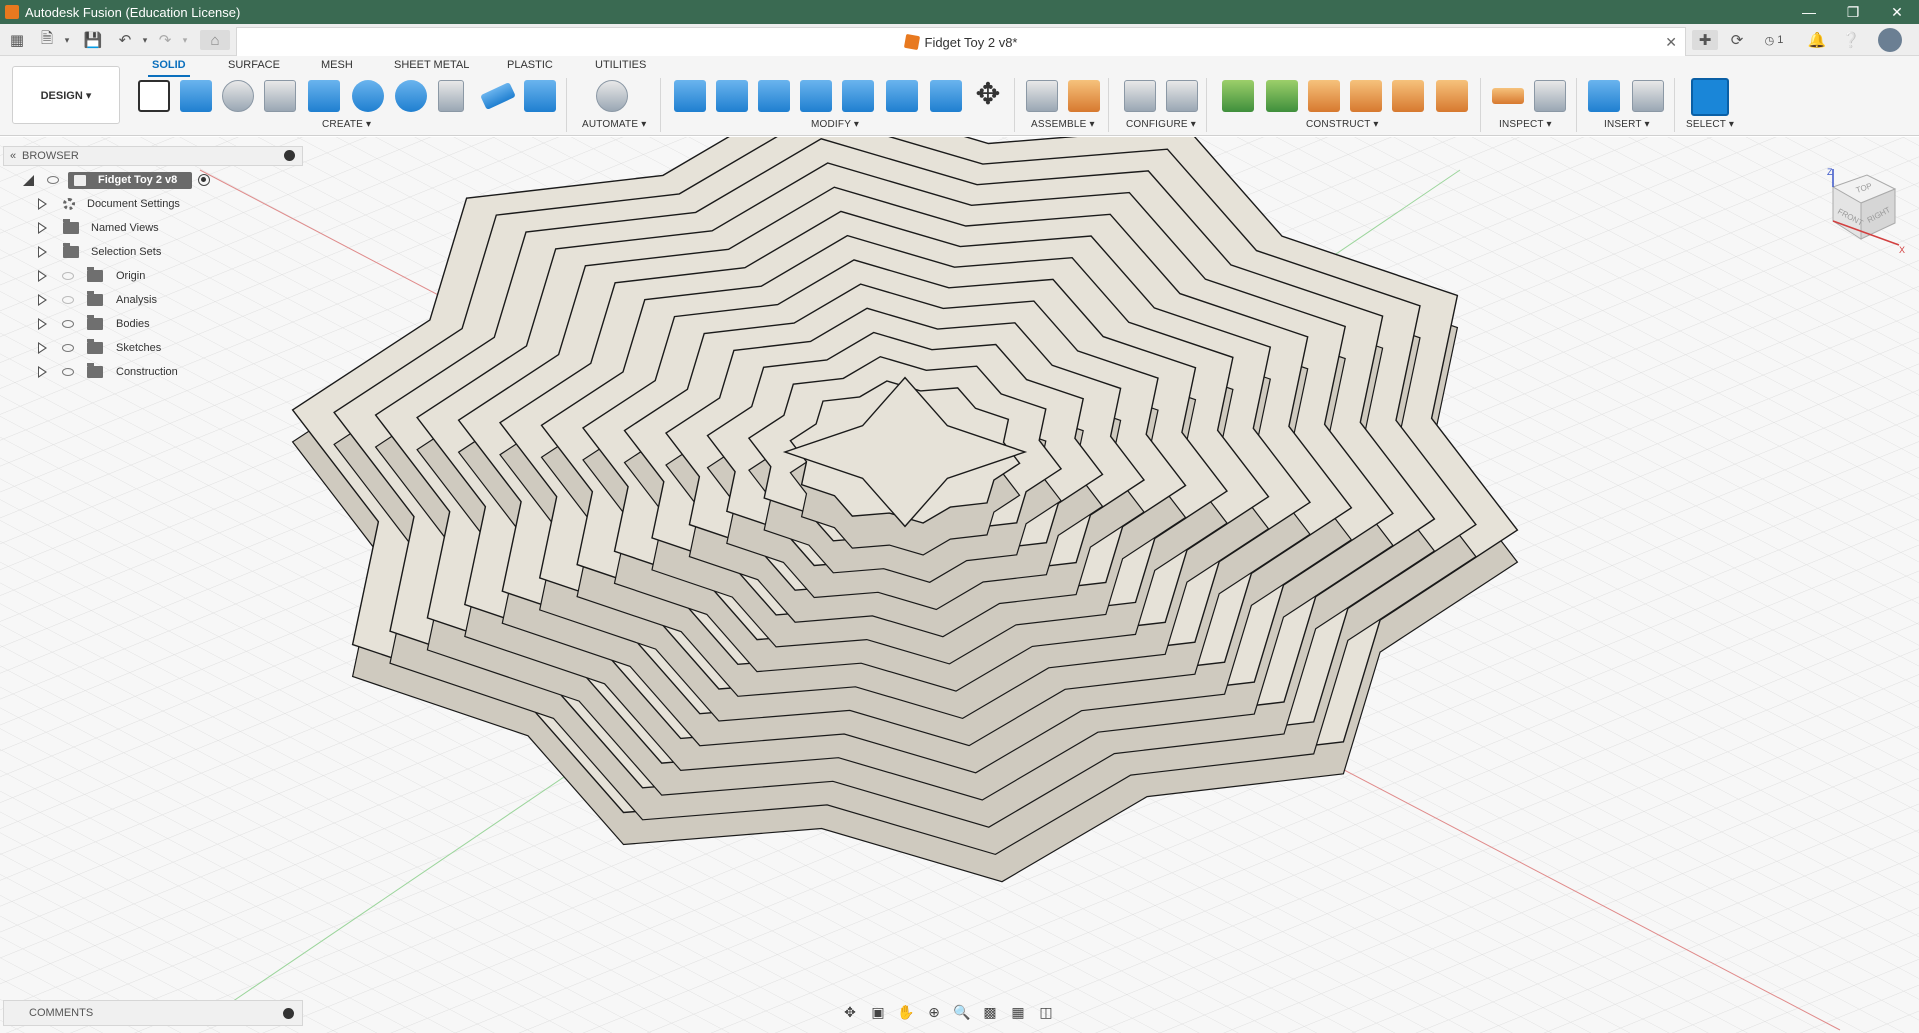  I want to click on browser-item-origin: Origin, so click(153, 276).